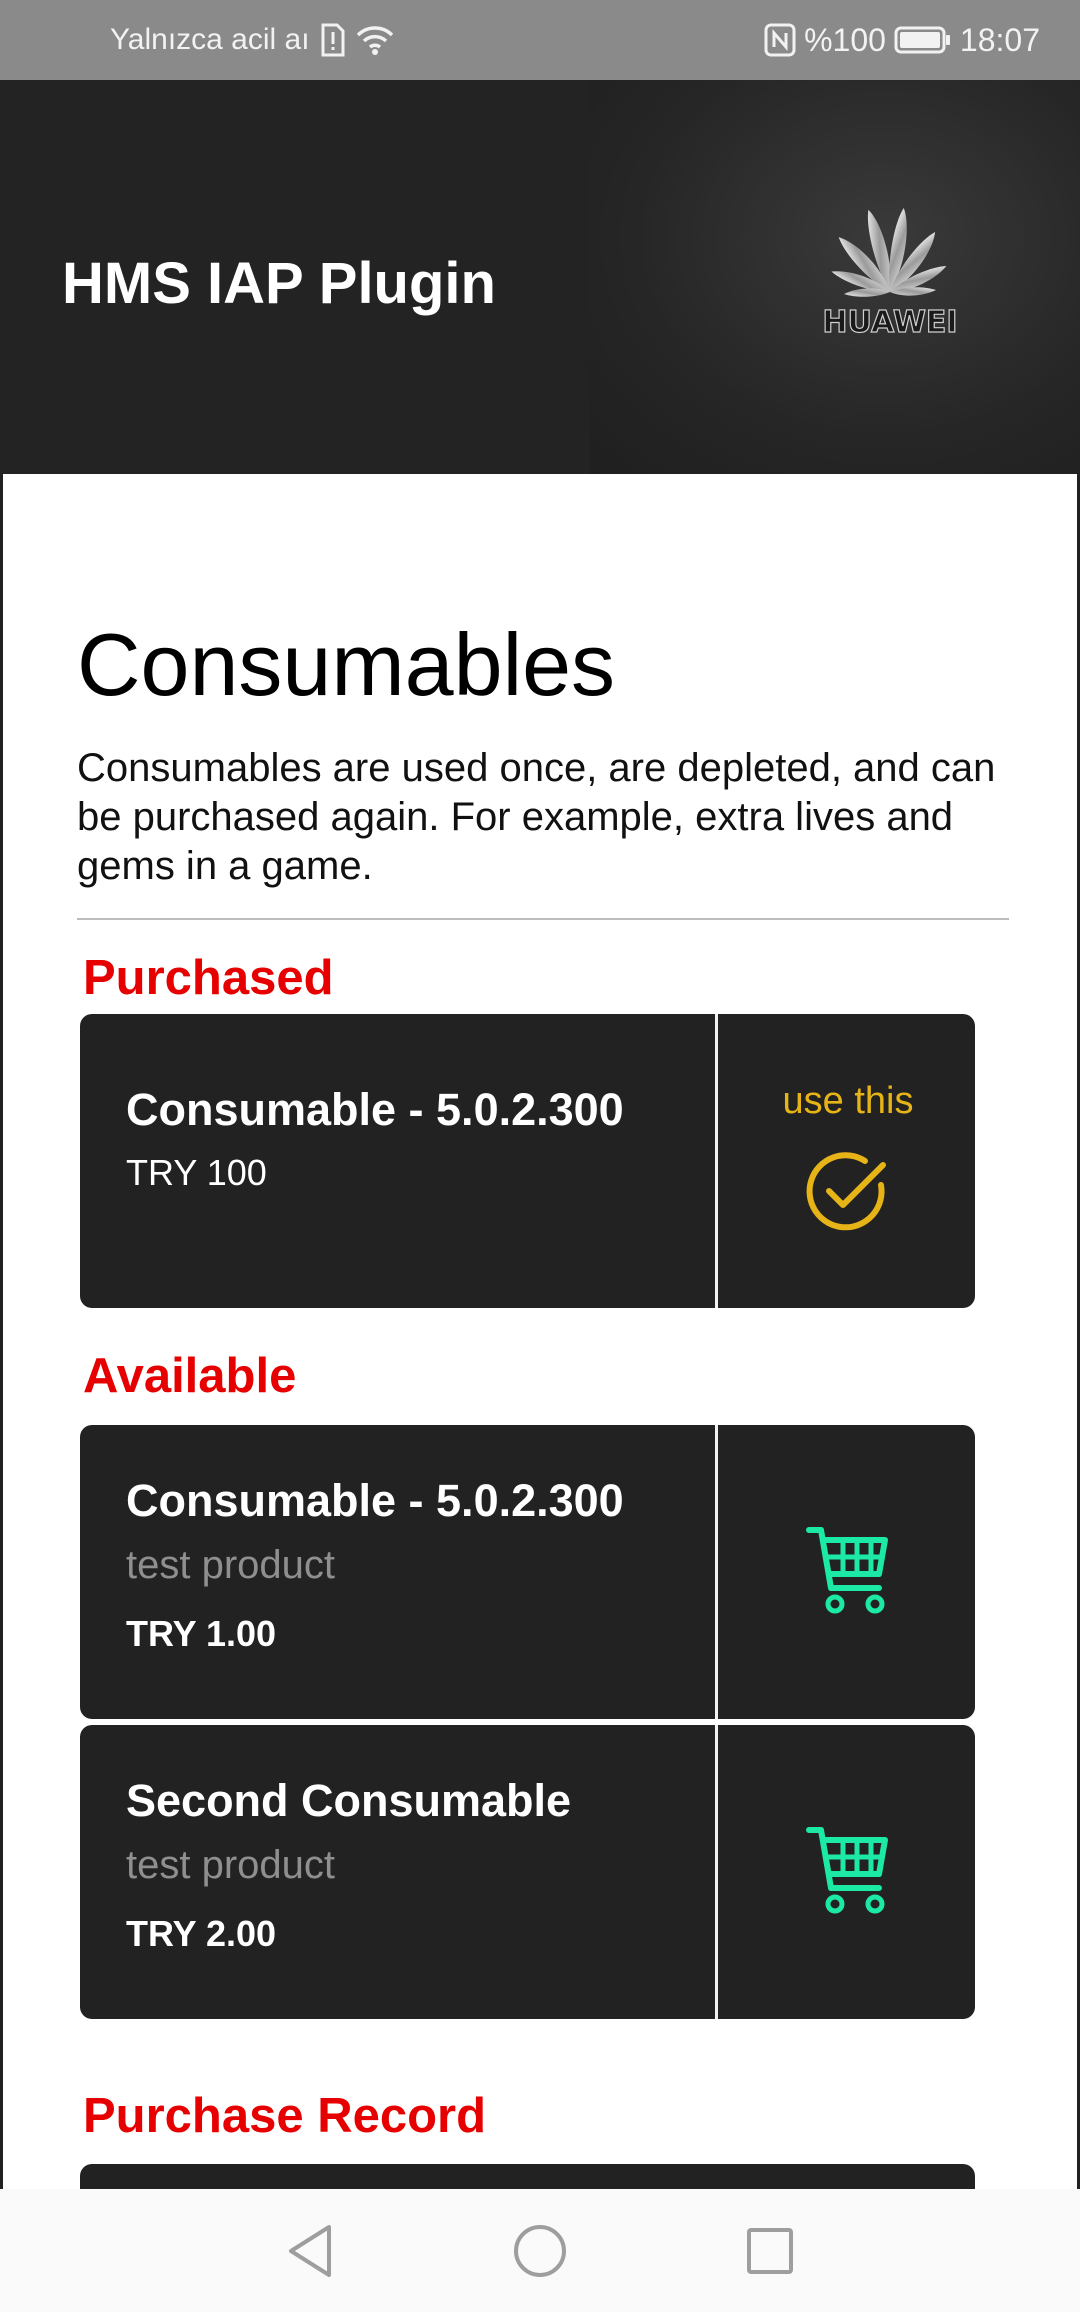  I want to click on purchase-record-card, so click(527, 2176).